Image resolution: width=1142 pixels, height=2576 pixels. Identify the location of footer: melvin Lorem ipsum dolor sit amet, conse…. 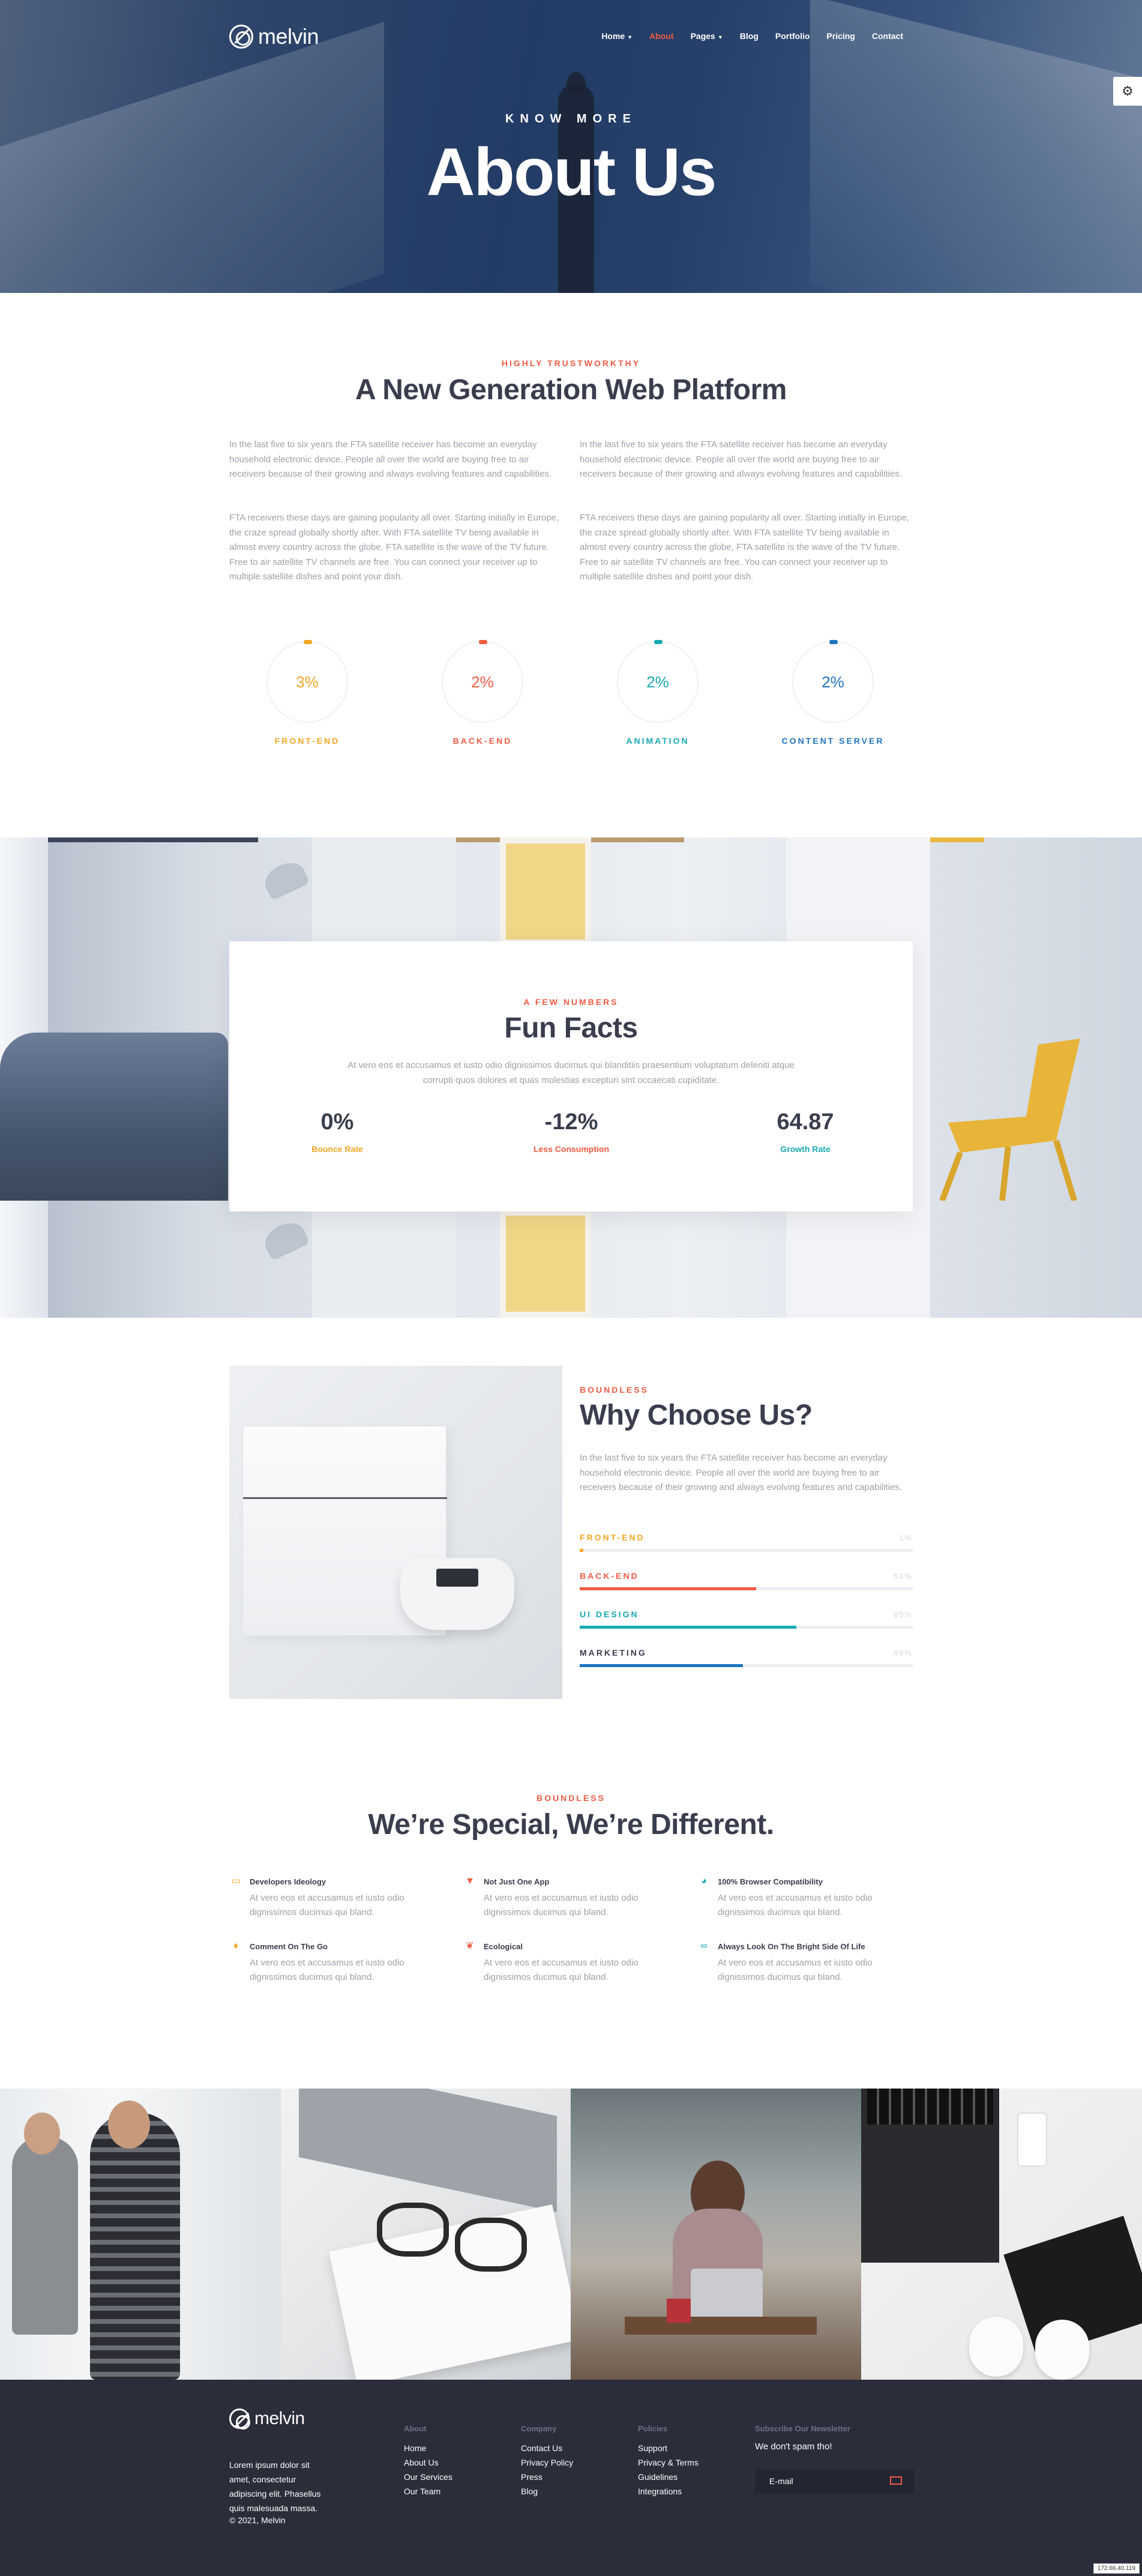
(571, 2478).